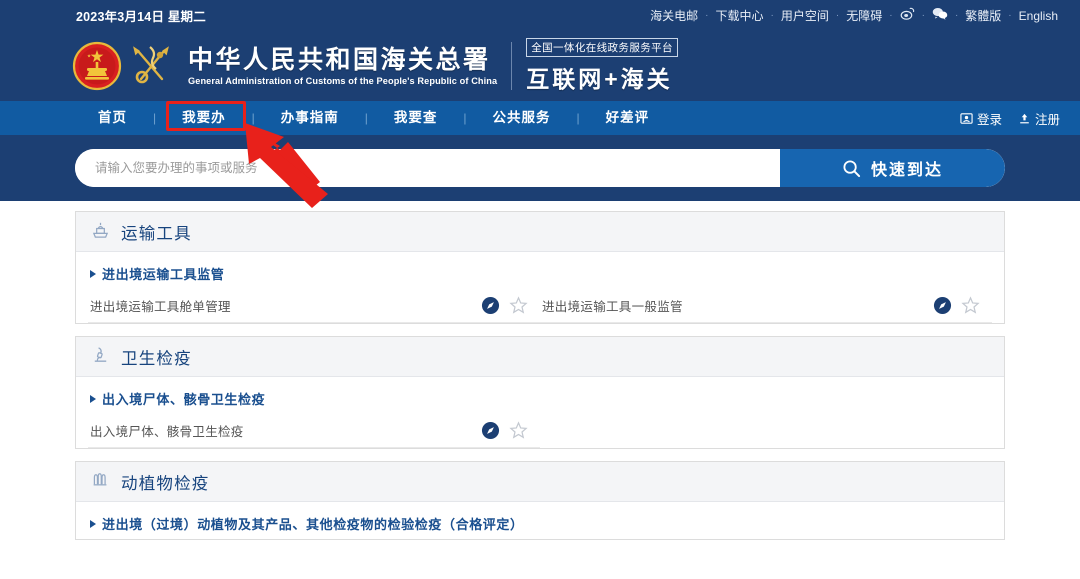 The image size is (1080, 579). I want to click on item-label: 出入境尸体、骸骨卫生检疫, so click(167, 432).